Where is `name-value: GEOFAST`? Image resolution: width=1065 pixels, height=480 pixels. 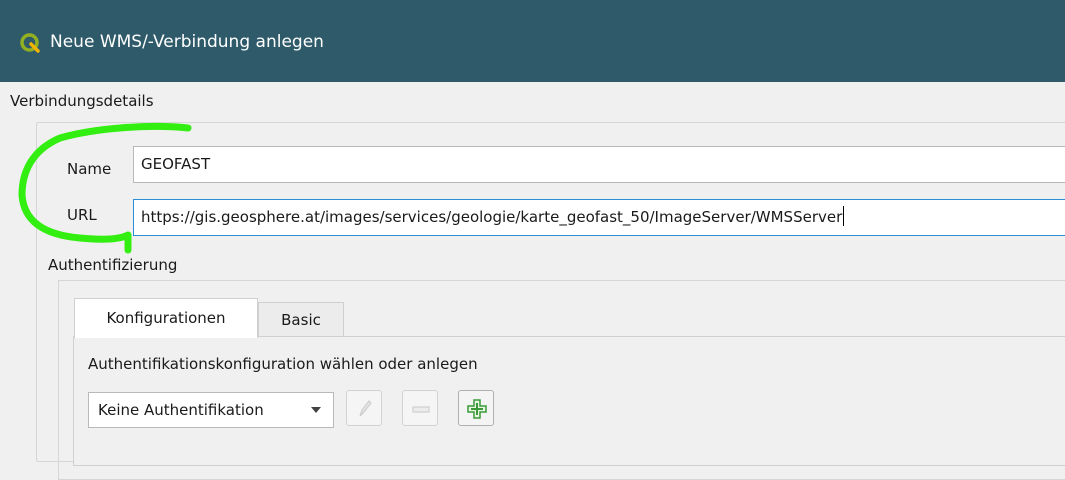
name-value: GEOFAST is located at coordinates (176, 164).